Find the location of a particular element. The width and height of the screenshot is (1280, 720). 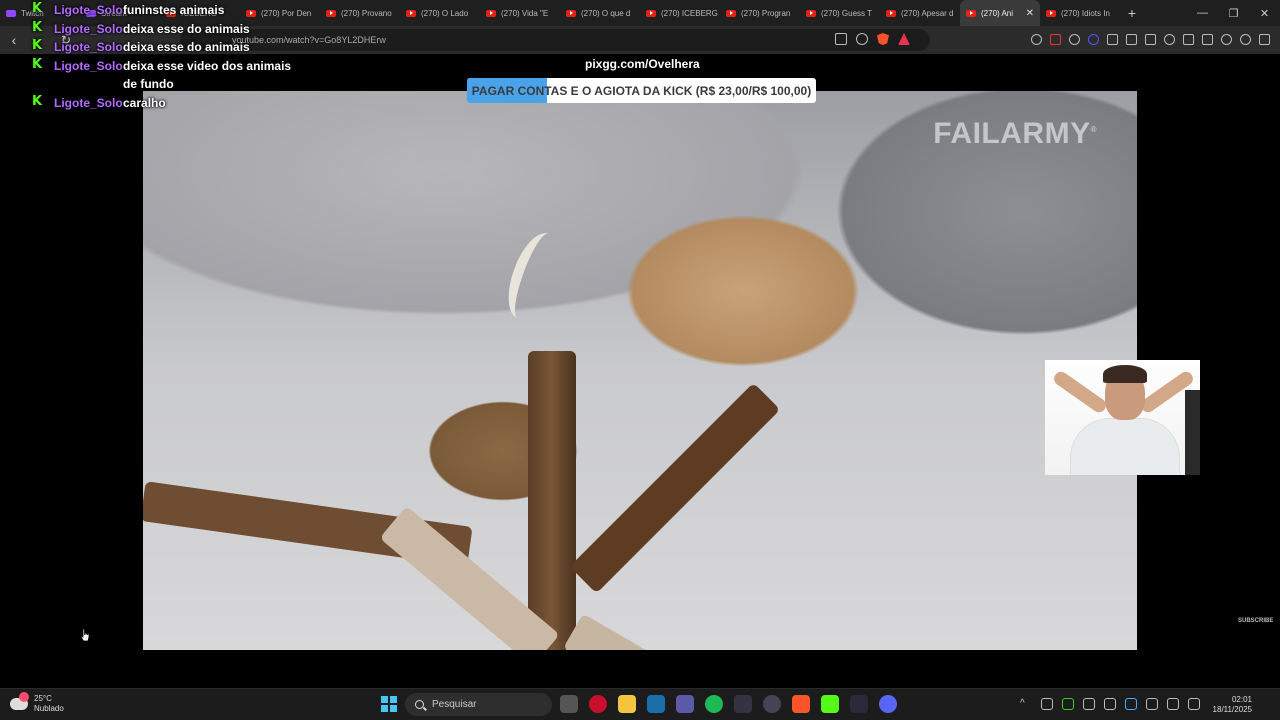

search-icon is located at coordinates (419, 704).